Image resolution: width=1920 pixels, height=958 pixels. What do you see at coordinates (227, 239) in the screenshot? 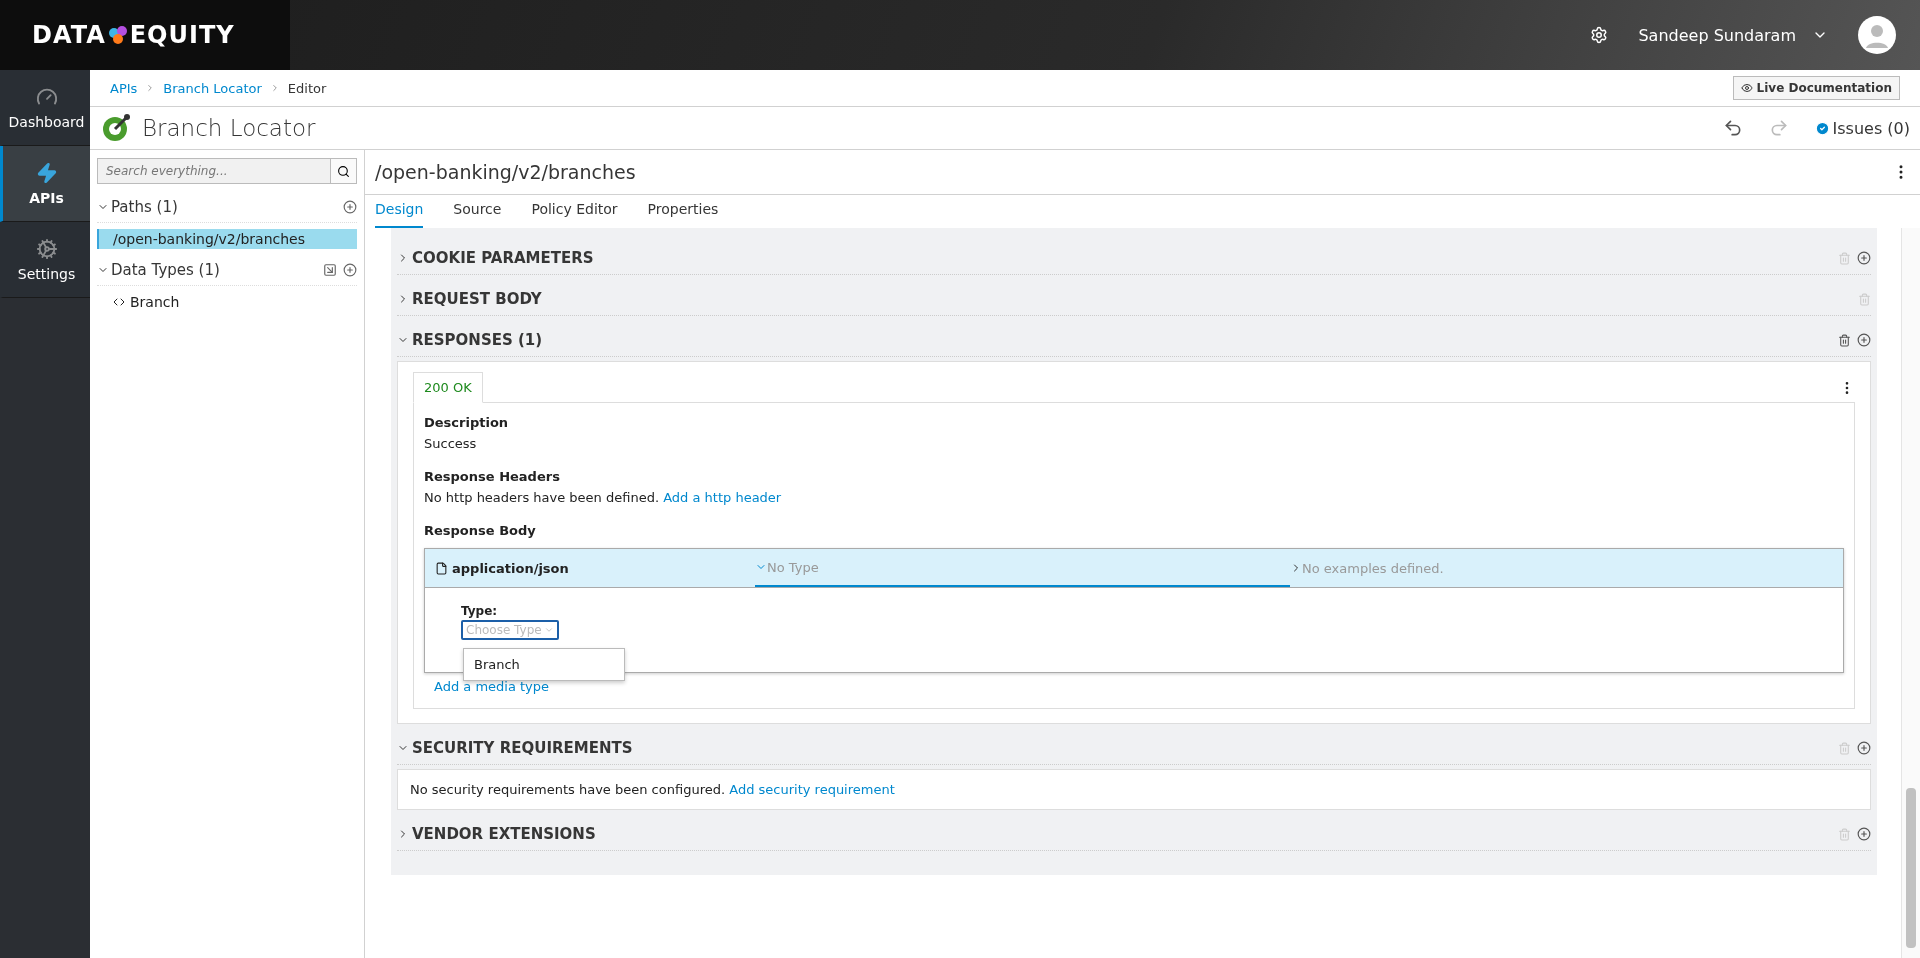
I see `tree-item: /open-banking/v2/branches` at bounding box center [227, 239].